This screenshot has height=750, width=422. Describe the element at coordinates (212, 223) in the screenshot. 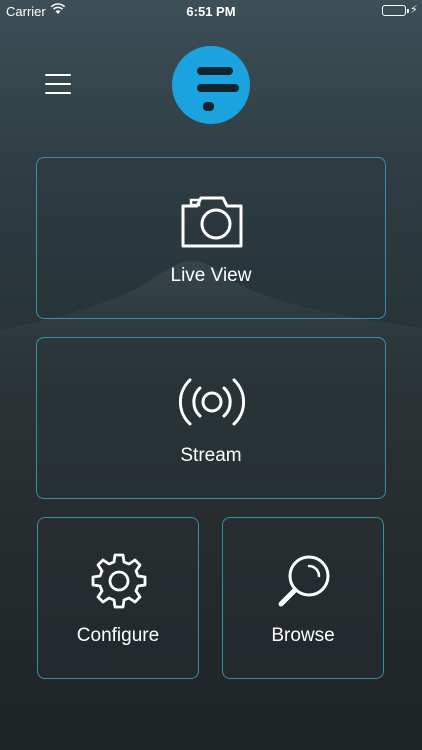

I see `camera-icon` at that location.